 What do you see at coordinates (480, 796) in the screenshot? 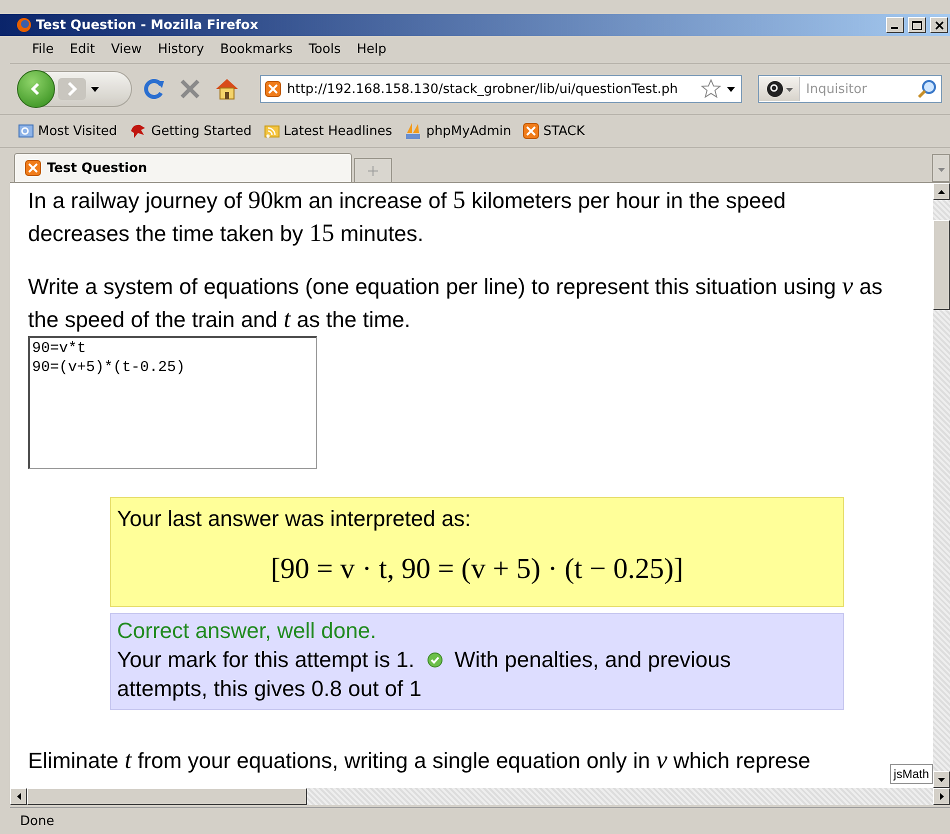
I see `horizontal-scrollbar` at bounding box center [480, 796].